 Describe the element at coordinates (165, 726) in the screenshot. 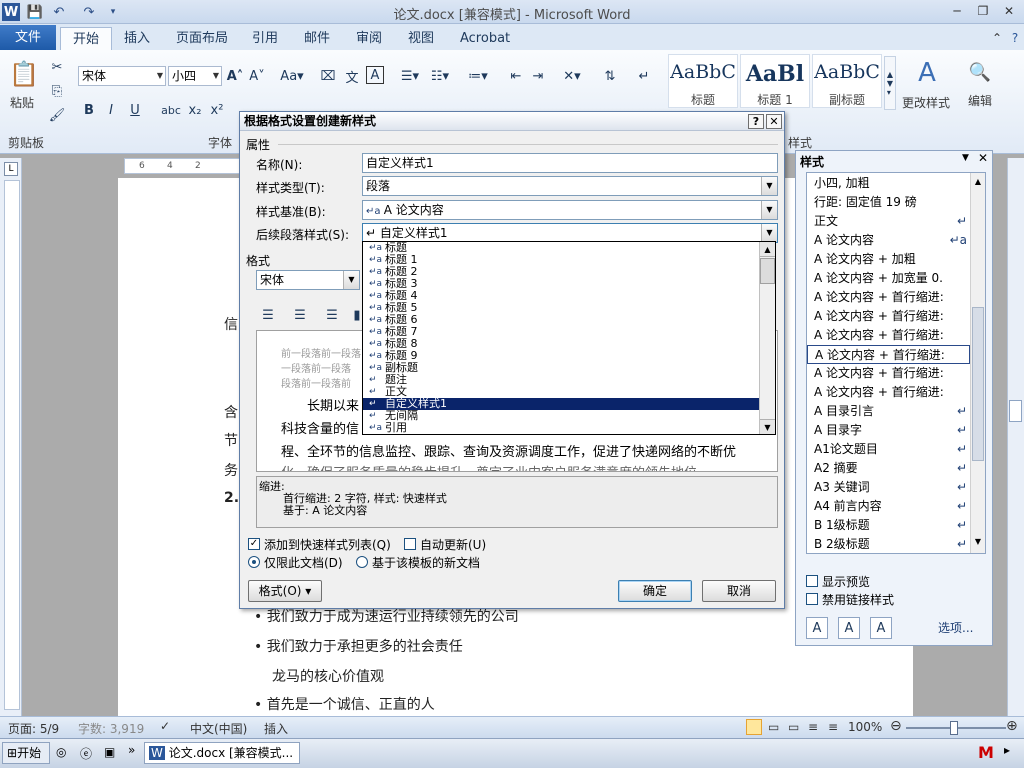

I see `spelling-icon: ✓` at that location.